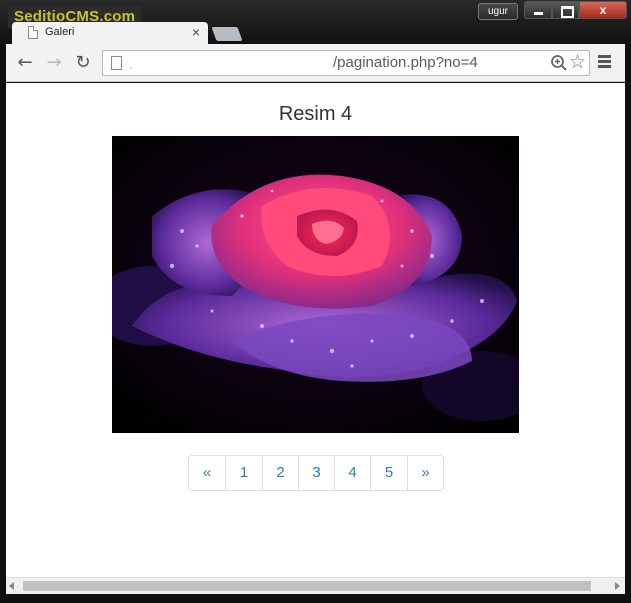 The width and height of the screenshot is (631, 603). I want to click on horizontal-scrollbar, so click(315, 585).